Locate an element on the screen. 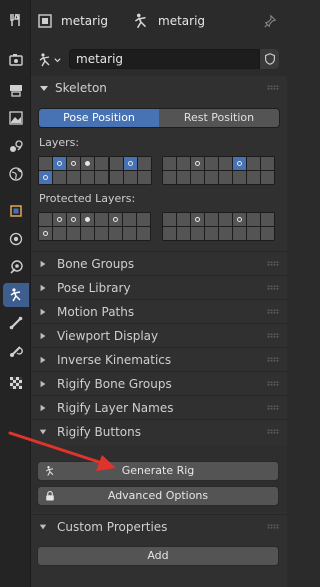 The image size is (320, 587). panel-rigify-layer-names-header: Rigify Layer Names is located at coordinates (159, 408).